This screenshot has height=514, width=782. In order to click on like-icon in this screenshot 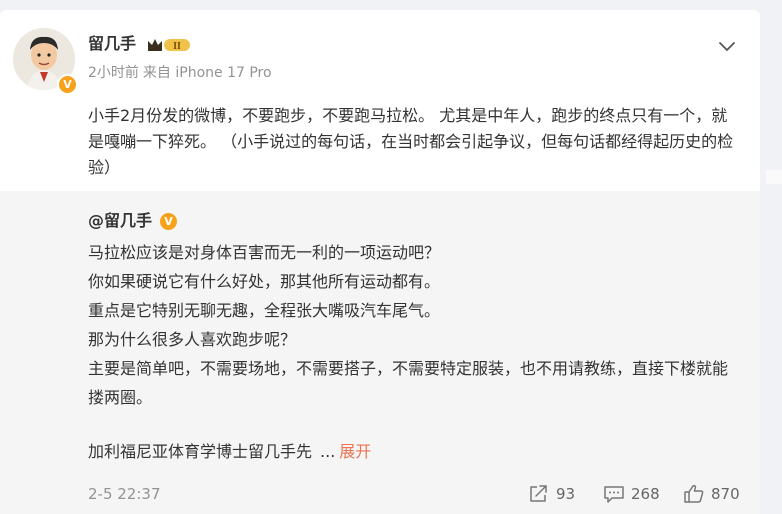, I will do `click(694, 493)`.